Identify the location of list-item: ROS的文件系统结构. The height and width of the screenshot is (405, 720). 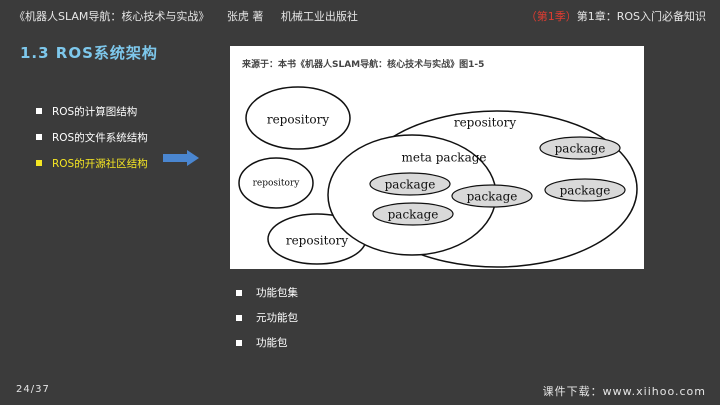
(92, 137).